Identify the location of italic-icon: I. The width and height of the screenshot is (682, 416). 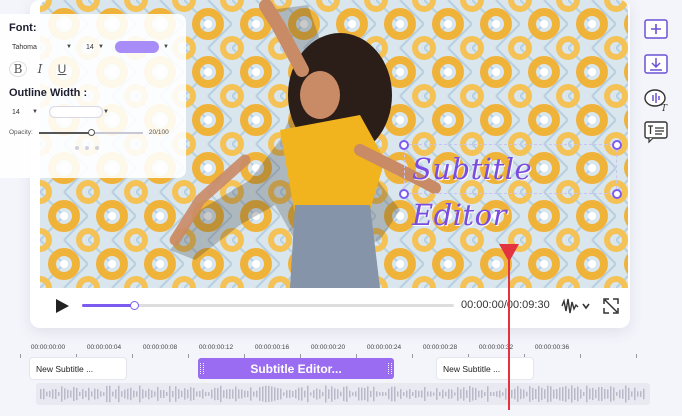
(40, 69).